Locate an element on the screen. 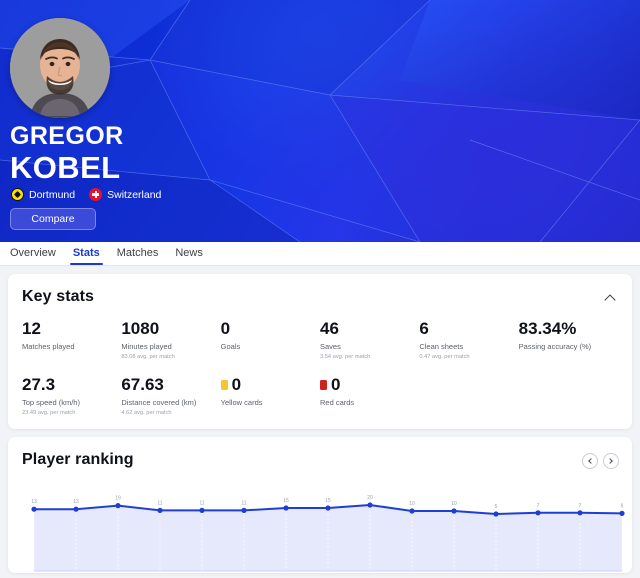 Image resolution: width=640 pixels, height=578 pixels. player-name: GREGOR KOBEL is located at coordinates (67, 153).